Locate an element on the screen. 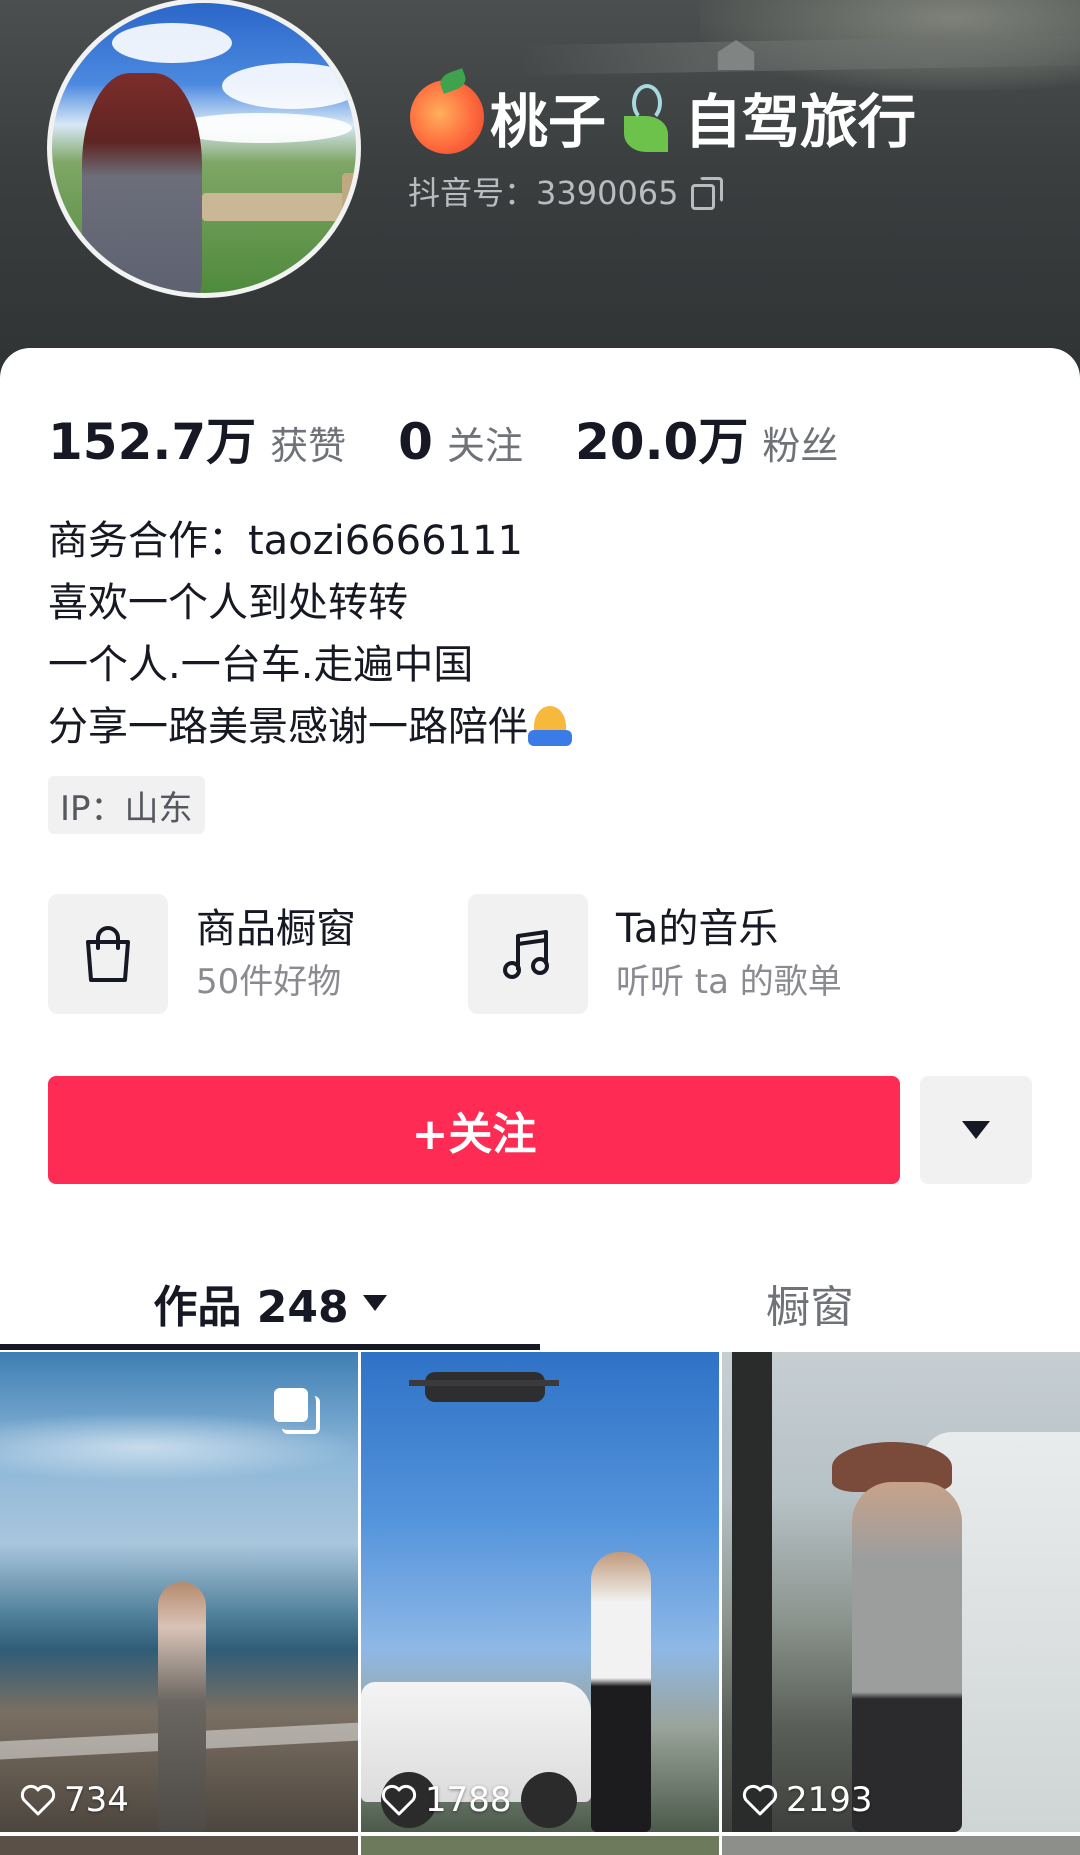 The image size is (1080, 1855). tab-shop-window: 橱窗 is located at coordinates (810, 1303).